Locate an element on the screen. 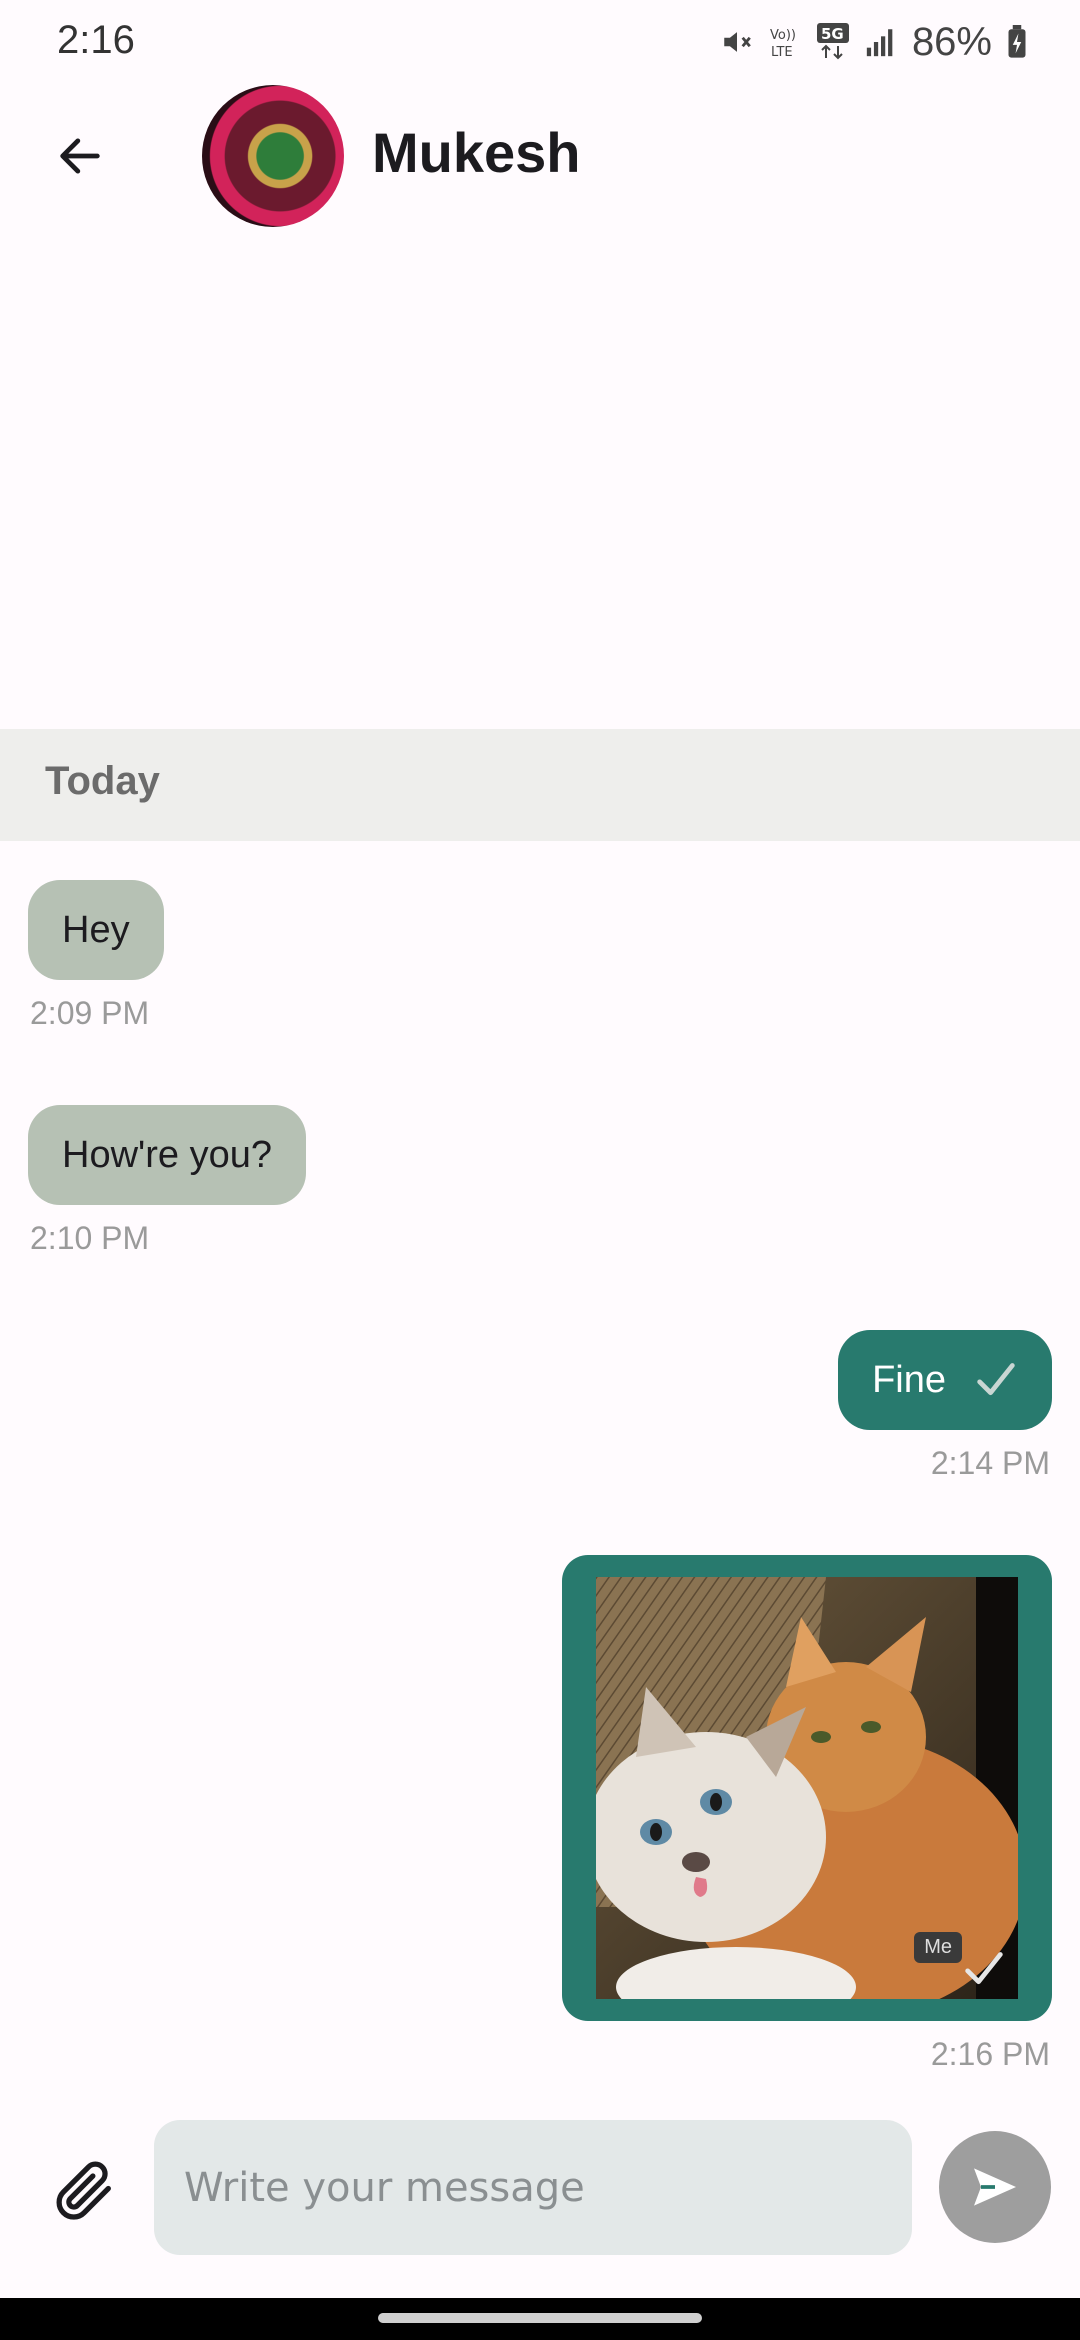 The height and width of the screenshot is (2340, 1080). signal-icon is located at coordinates (881, 42).